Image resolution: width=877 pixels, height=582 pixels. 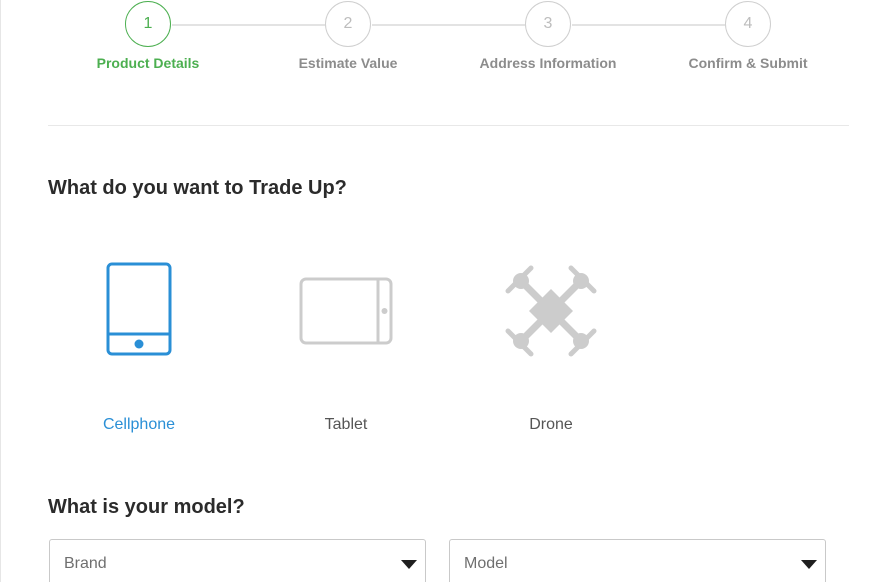 I want to click on step-label: Confirm & Submit, so click(x=748, y=63).